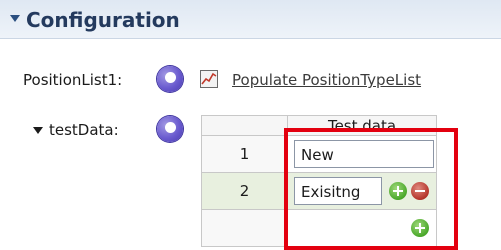 The image size is (501, 250). I want to click on row-number: 1, so click(244, 154).